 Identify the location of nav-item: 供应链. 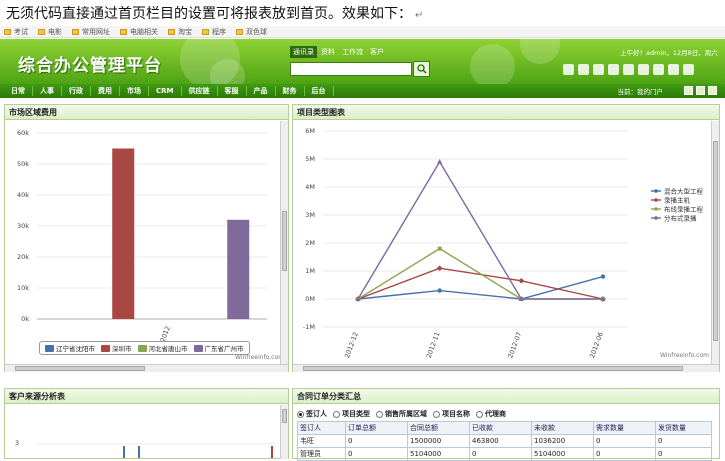
(200, 91).